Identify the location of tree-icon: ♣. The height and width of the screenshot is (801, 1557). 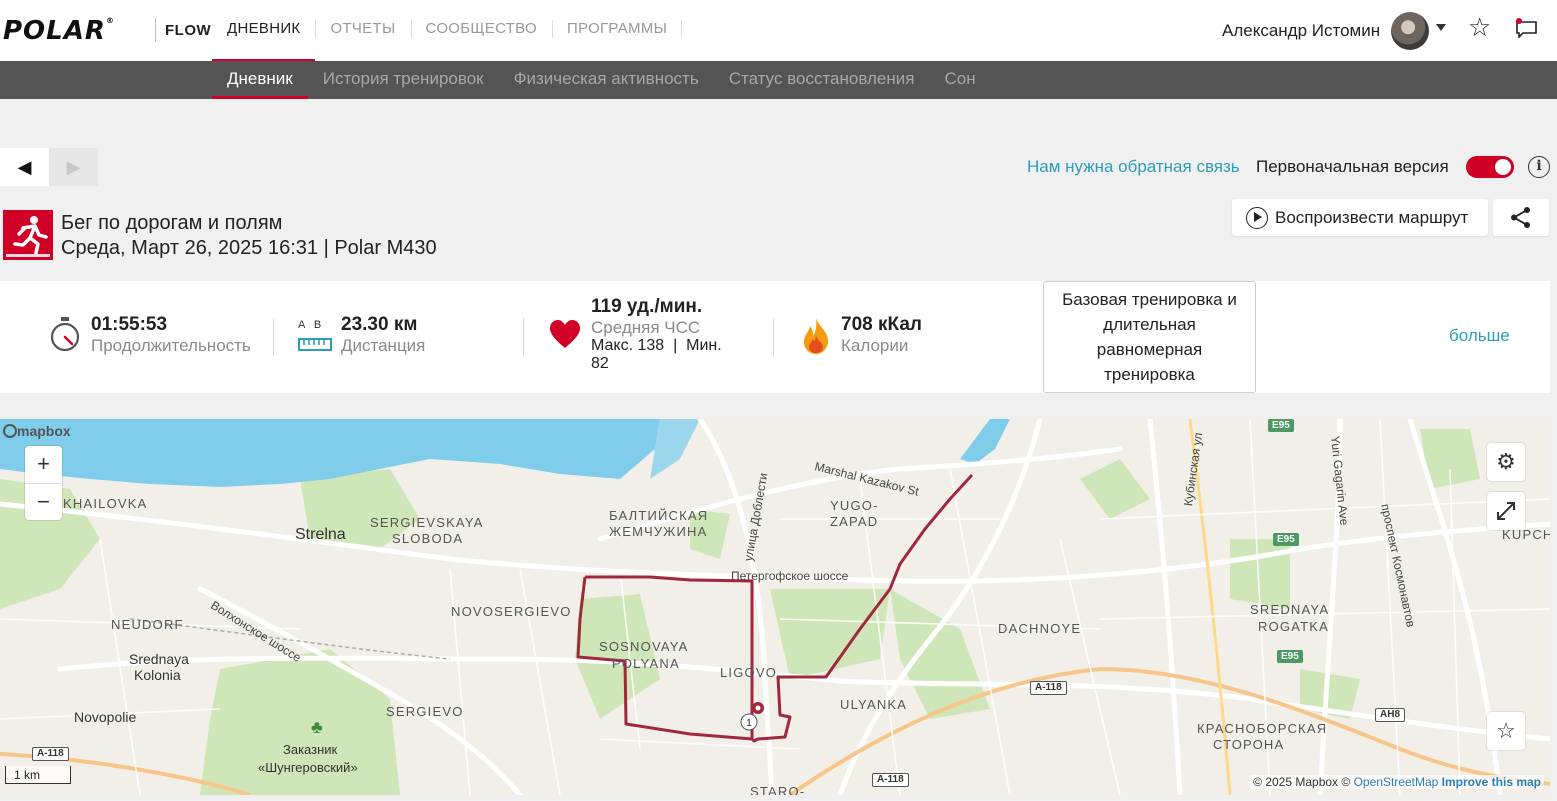
(317, 727).